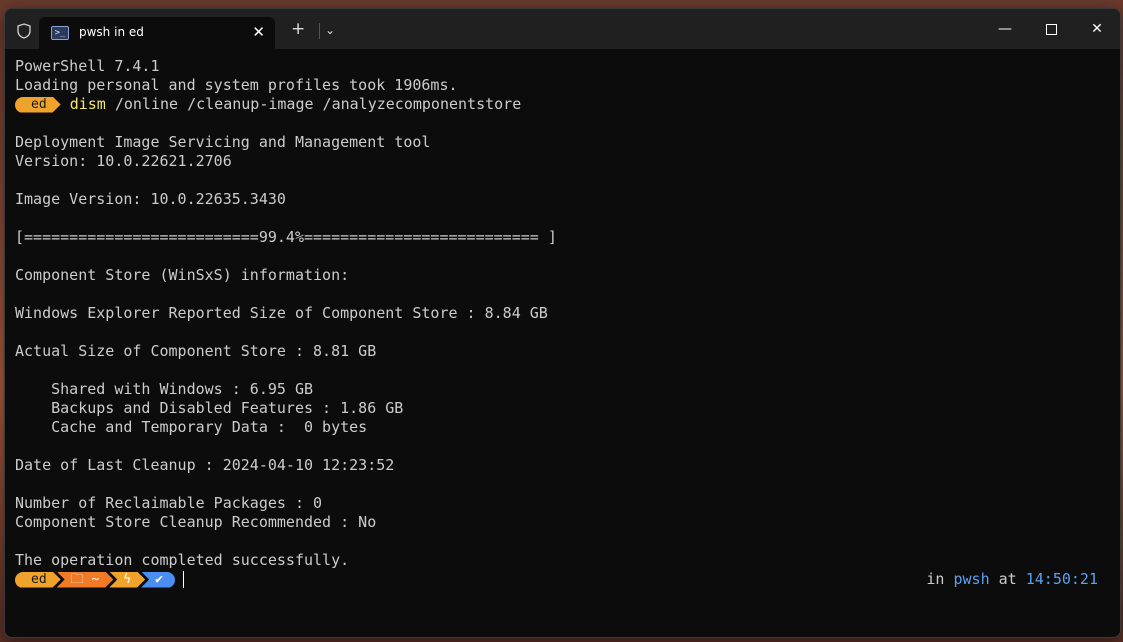 This screenshot has height=642, width=1123. I want to click on close-window-button: ✕, so click(1097, 29).